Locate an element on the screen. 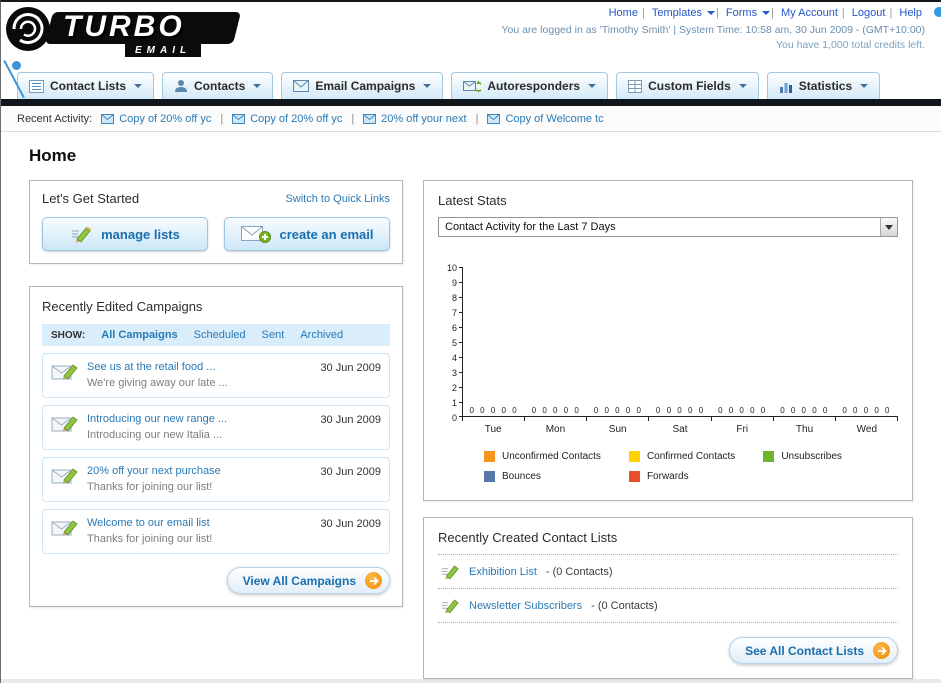  credits-text: You have 1,000 total credits left. is located at coordinates (850, 45).